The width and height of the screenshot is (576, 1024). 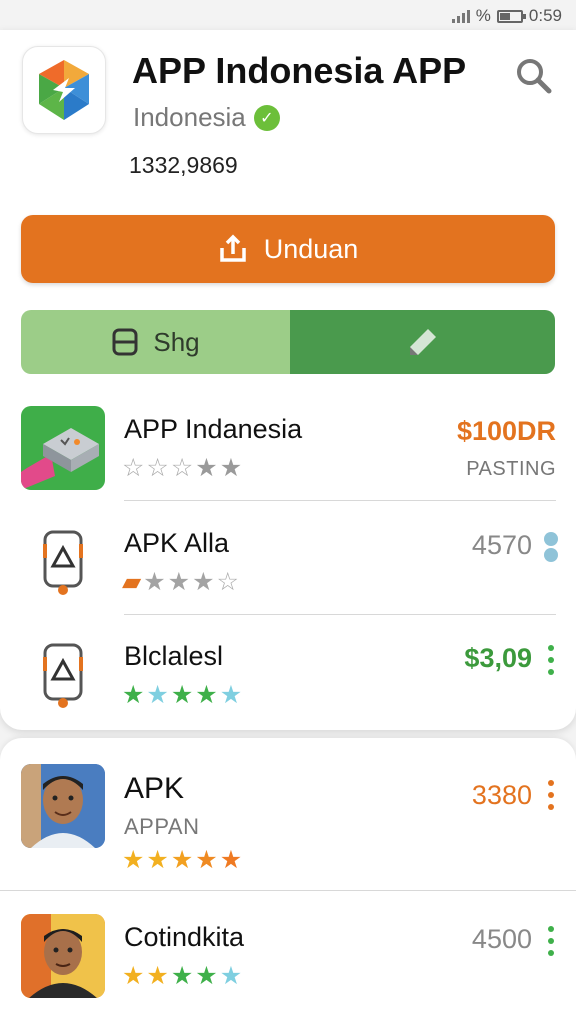 What do you see at coordinates (132, 582) in the screenshot?
I see `basket-icon: ▰` at bounding box center [132, 582].